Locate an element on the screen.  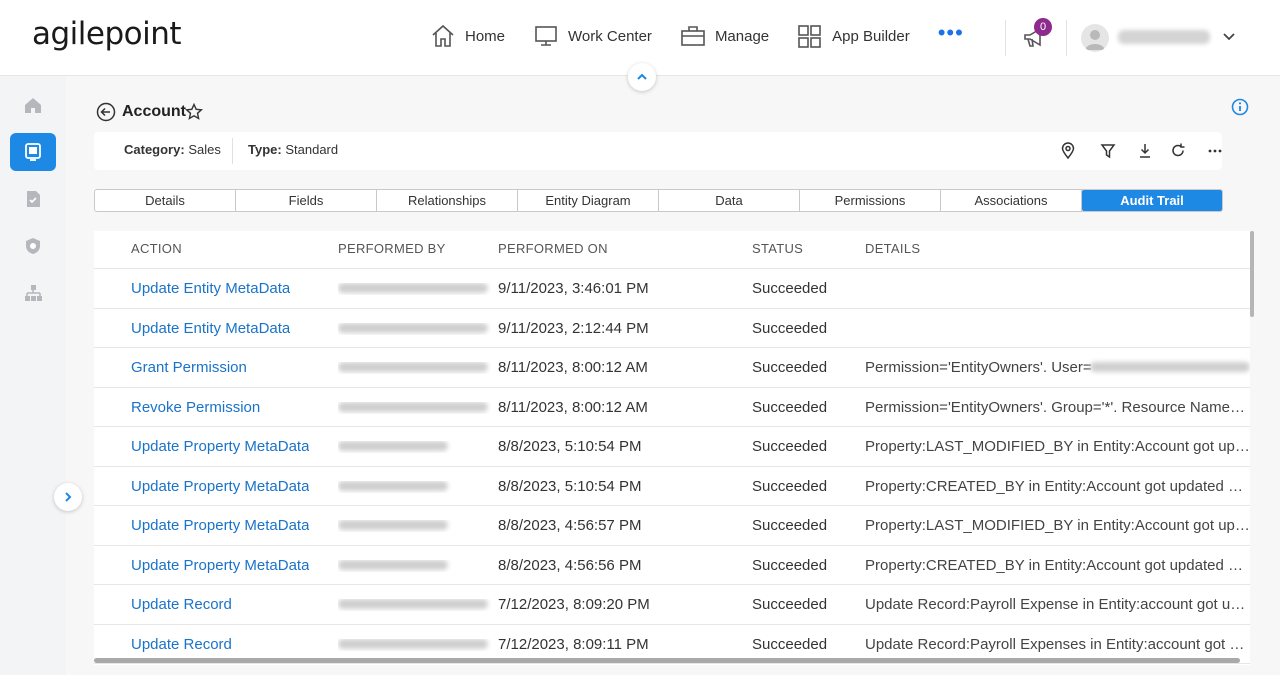
tasks-icon is located at coordinates (33, 199).